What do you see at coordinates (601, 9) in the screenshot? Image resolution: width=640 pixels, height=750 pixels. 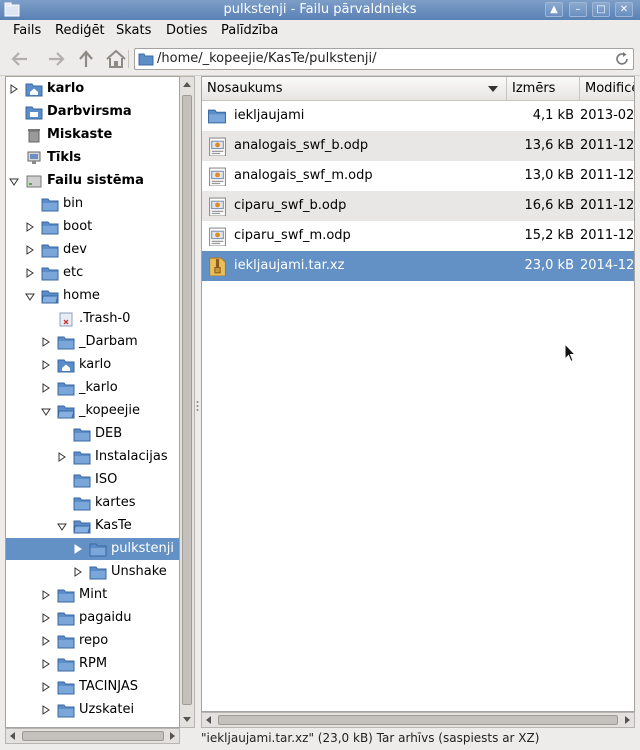 I see `maximize-button: □` at bounding box center [601, 9].